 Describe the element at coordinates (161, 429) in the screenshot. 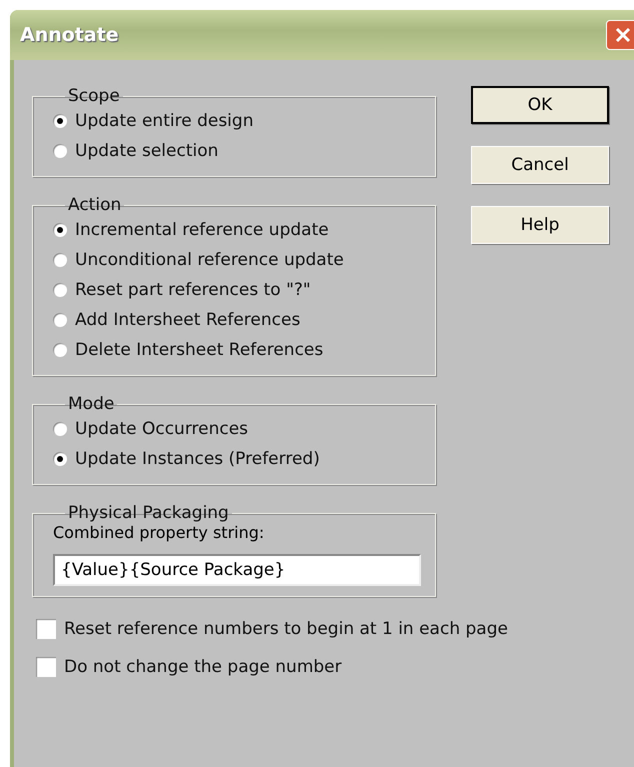

I see `radio-label: Update Occurrences` at that location.